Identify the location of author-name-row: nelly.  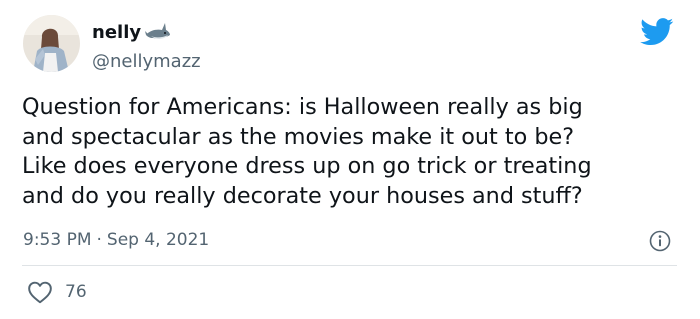
(131, 32).